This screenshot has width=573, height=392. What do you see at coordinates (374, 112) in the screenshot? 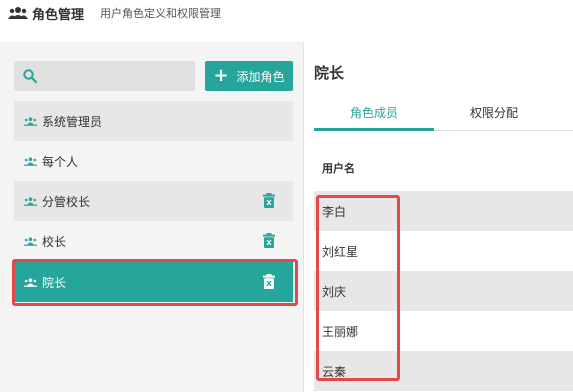
I see `tab-role-members: 角色成员` at bounding box center [374, 112].